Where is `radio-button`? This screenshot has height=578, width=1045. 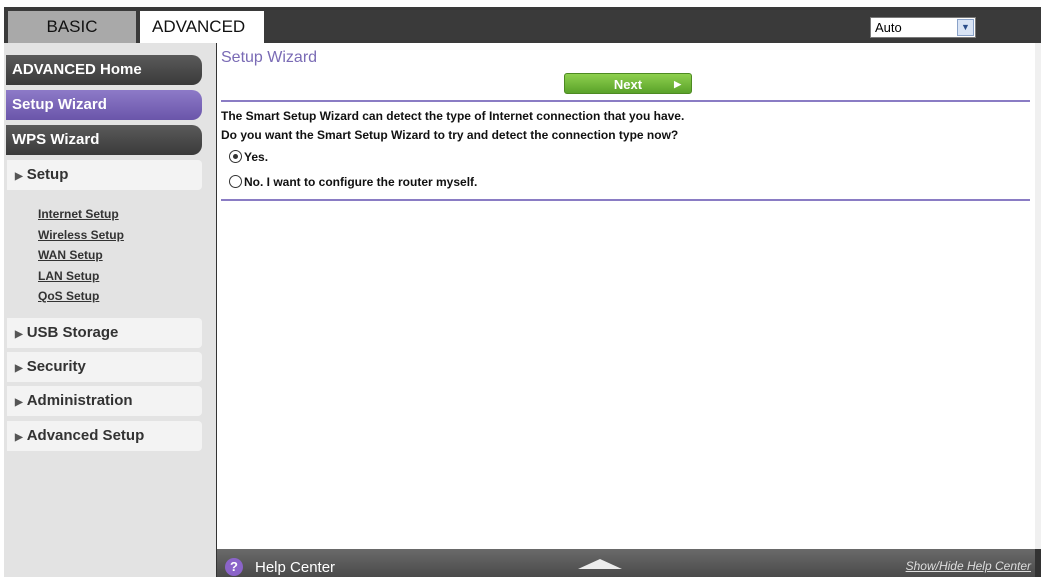
radio-button is located at coordinates (235, 181).